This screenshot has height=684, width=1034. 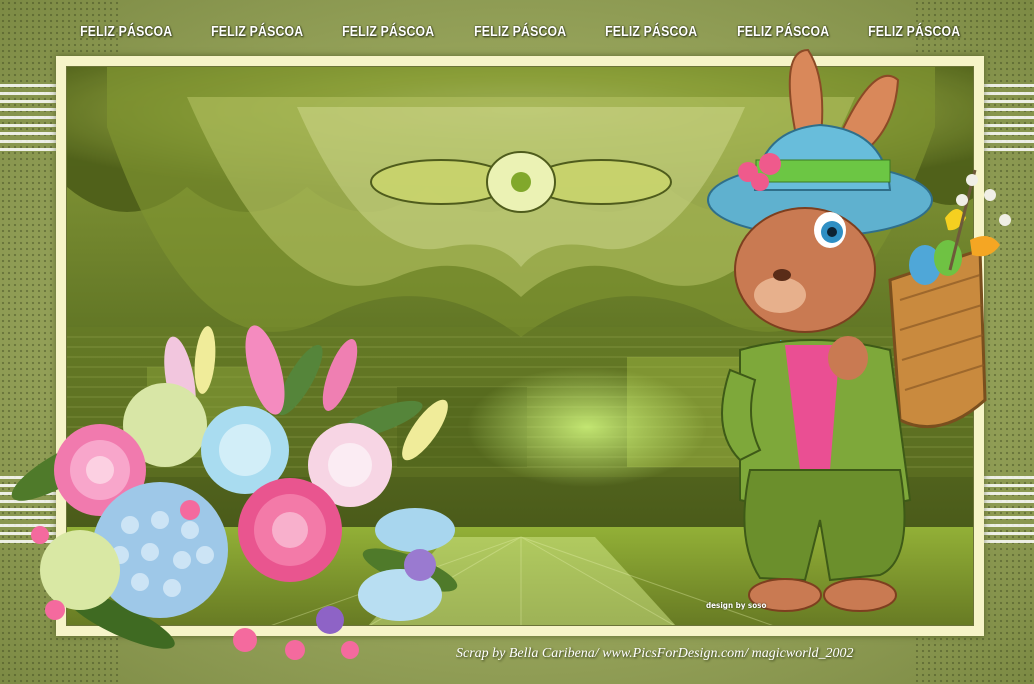 What do you see at coordinates (31, 119) in the screenshot?
I see `stripe-decoration-top-left` at bounding box center [31, 119].